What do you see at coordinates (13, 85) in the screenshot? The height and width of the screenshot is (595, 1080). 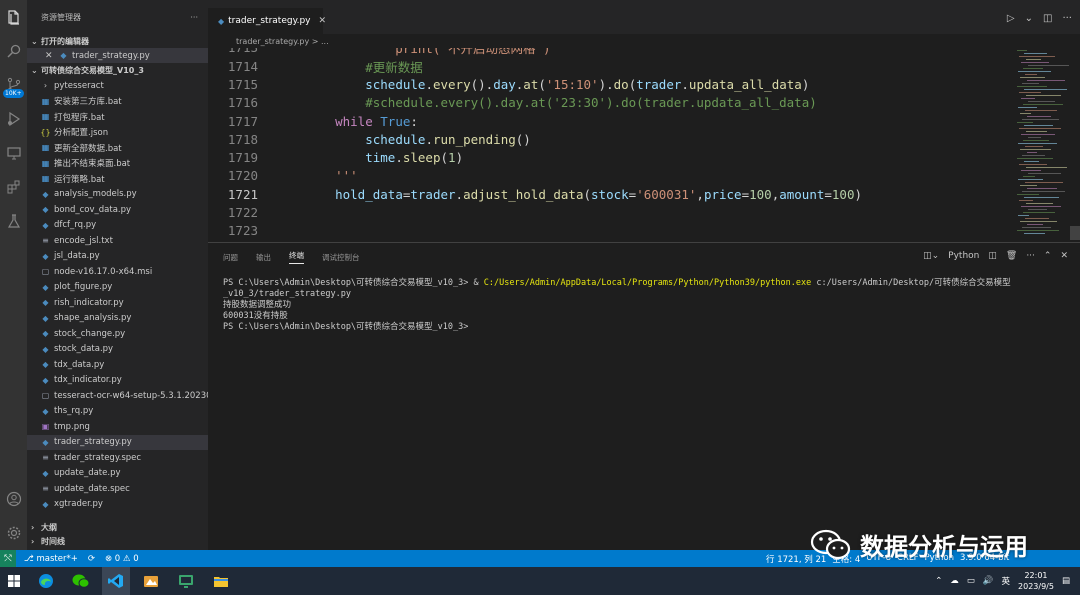 I see `source-control-icon: 10K+` at bounding box center [13, 85].